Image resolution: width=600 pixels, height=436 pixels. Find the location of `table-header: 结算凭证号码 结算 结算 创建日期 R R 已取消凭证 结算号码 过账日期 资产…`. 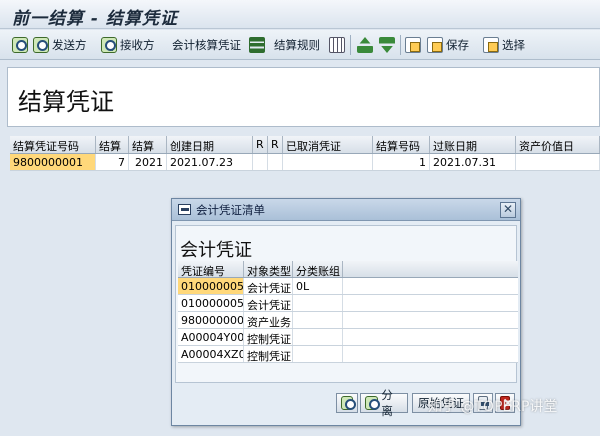

table-header: 结算凭证号码 结算 结算 创建日期 R R 已取消凭证 结算号码 过账日期 资产… is located at coordinates (305, 145).